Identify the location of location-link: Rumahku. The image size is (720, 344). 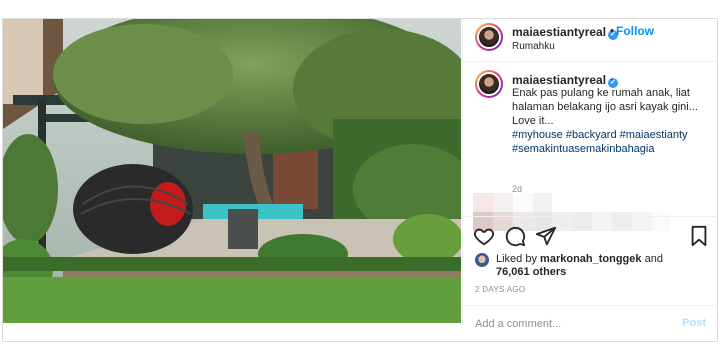
(533, 46).